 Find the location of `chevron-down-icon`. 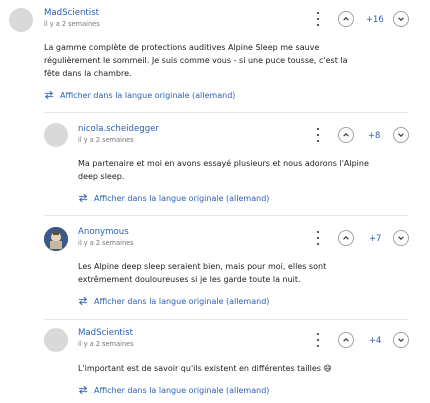

chevron-down-icon is located at coordinates (401, 340).